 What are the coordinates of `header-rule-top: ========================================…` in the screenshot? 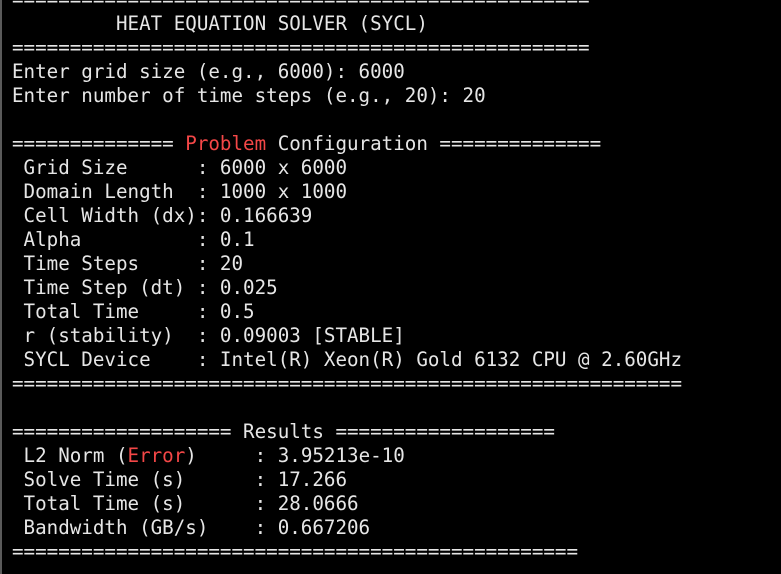 It's located at (394, 6).